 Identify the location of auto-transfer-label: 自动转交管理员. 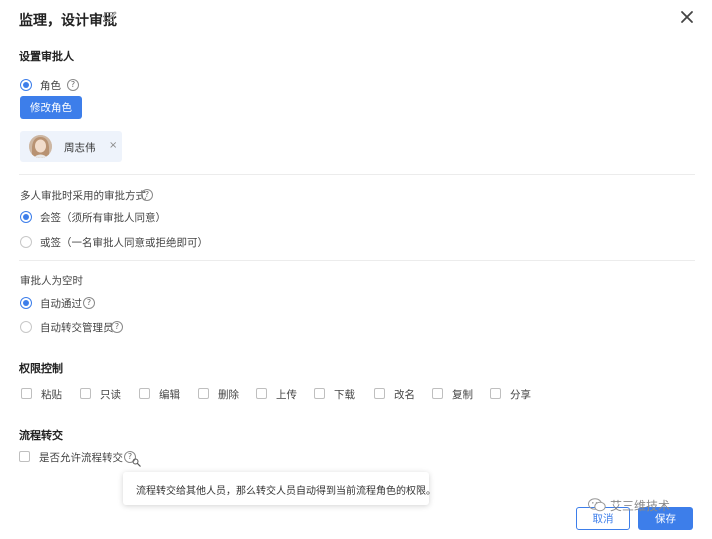
(77, 328).